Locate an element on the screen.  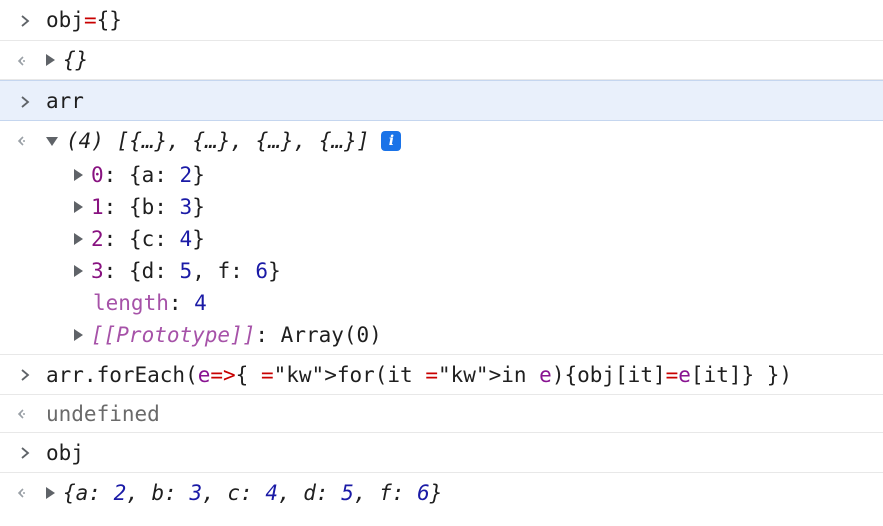
array-length: length: 4 is located at coordinates (150, 303).